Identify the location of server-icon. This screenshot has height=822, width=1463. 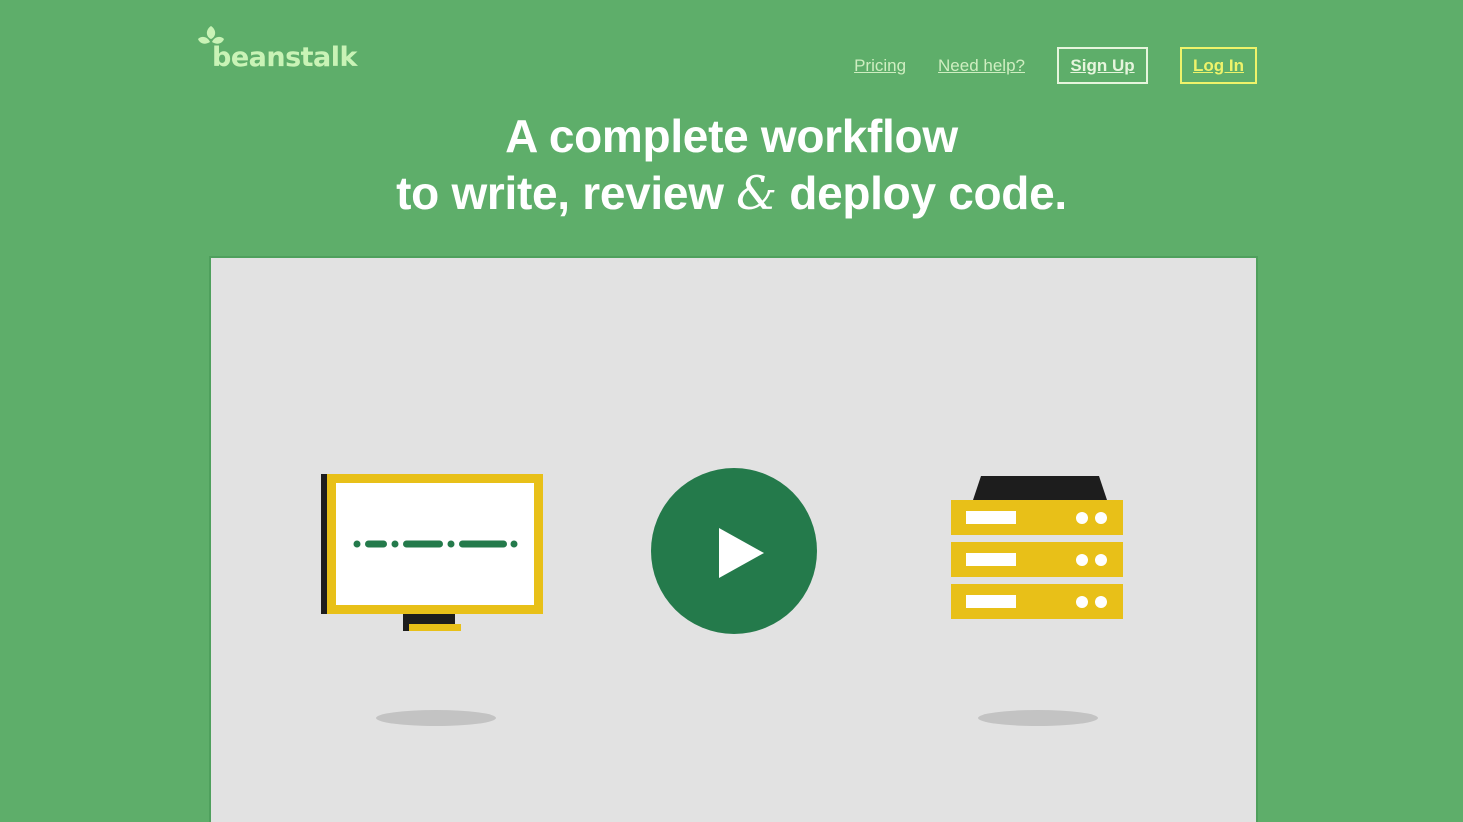
(1037, 601).